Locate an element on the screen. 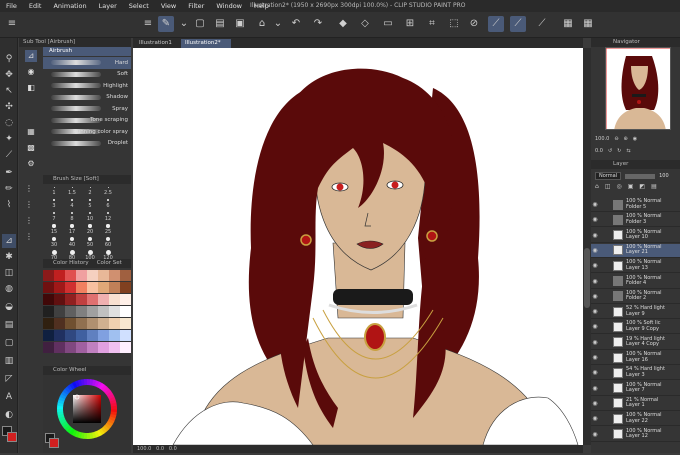  grid-icon-3: ⋮ is located at coordinates (29, 220).